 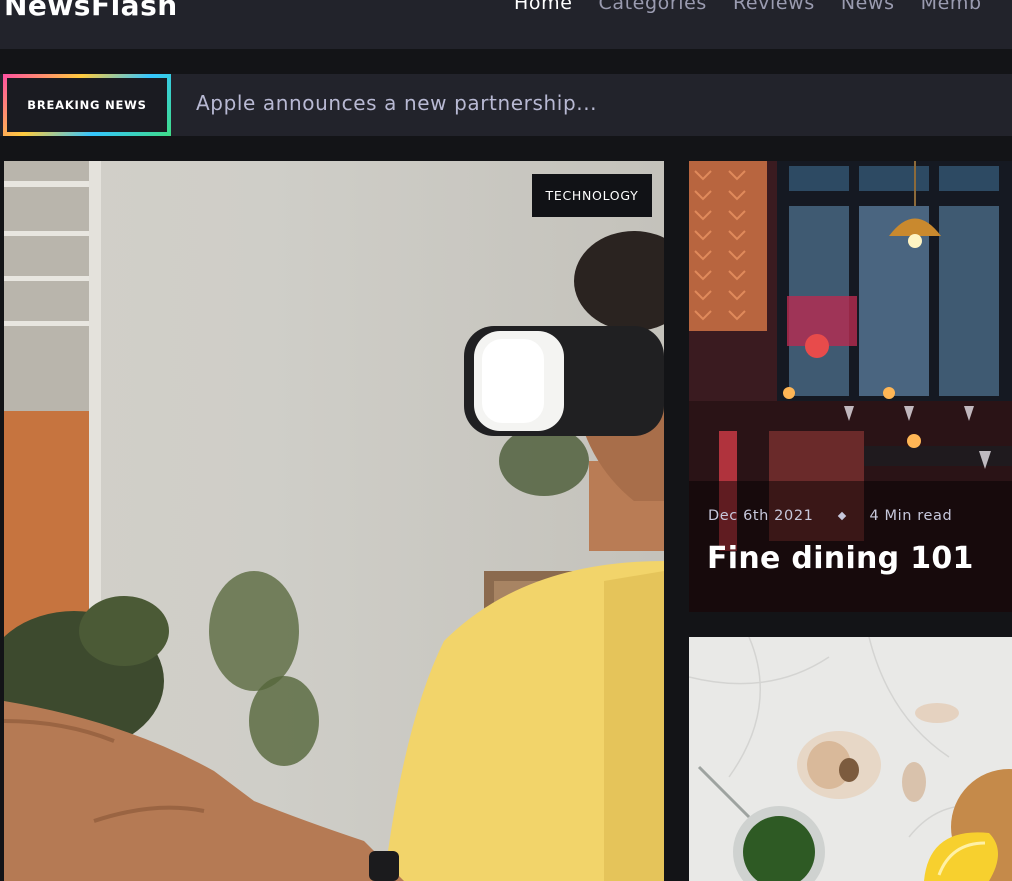 I want to click on nav-categories: Categories, so click(x=653, y=8).